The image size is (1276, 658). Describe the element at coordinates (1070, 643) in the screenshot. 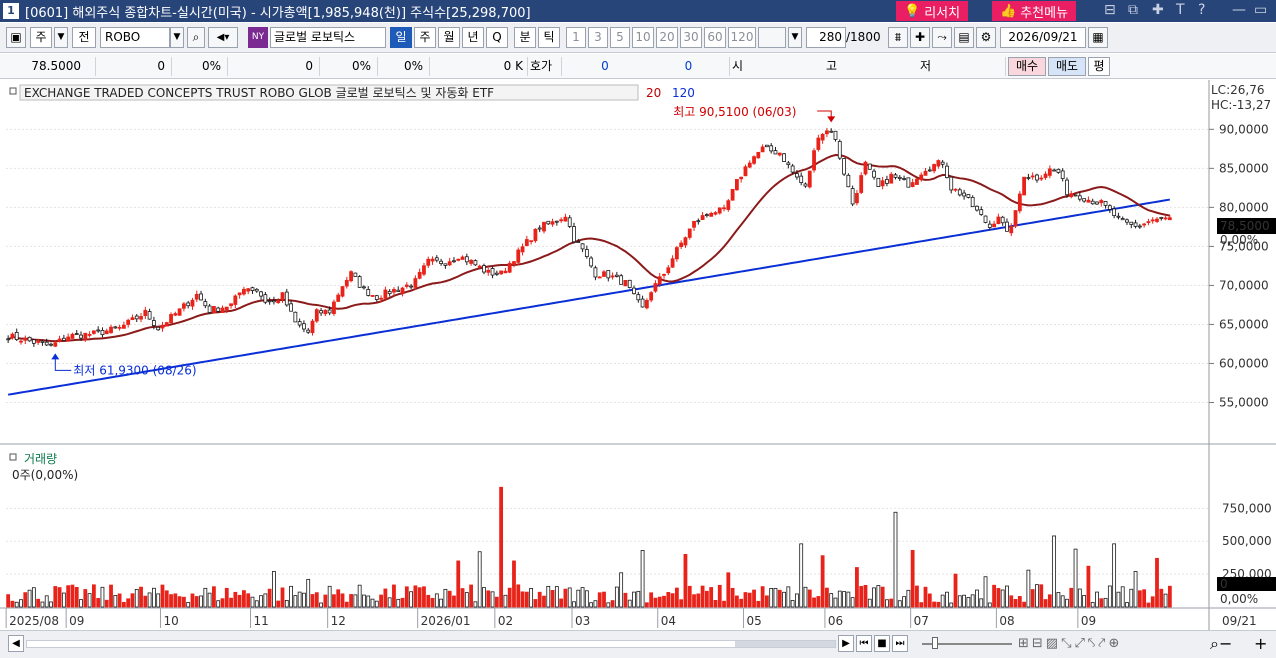

I see `drawing-tools-icons: ⊞⊟▨⤡⤢⤣⤤⊕` at that location.